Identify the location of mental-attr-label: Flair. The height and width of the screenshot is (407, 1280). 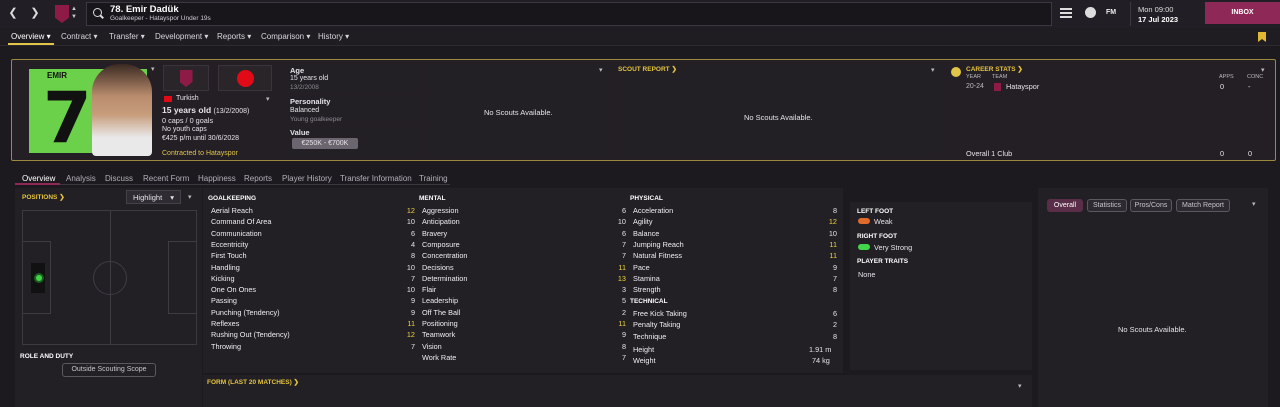
(429, 289).